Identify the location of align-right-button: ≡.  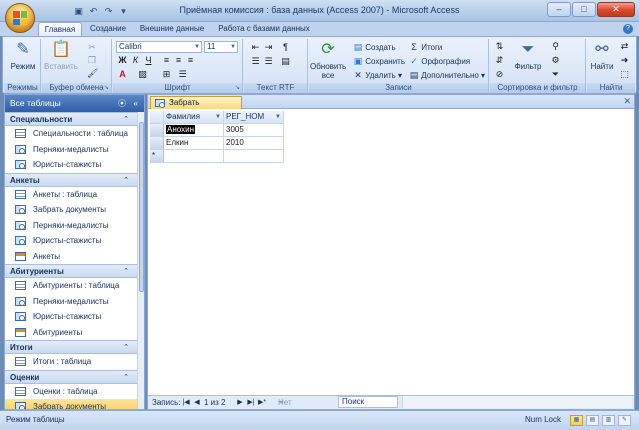
(190, 60).